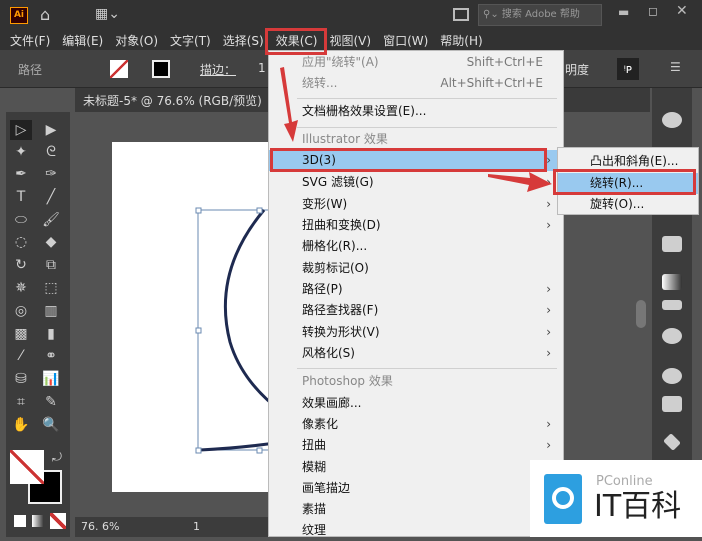 This screenshot has width=702, height=541. I want to click on watermark: PConline IT百科, so click(616, 498).